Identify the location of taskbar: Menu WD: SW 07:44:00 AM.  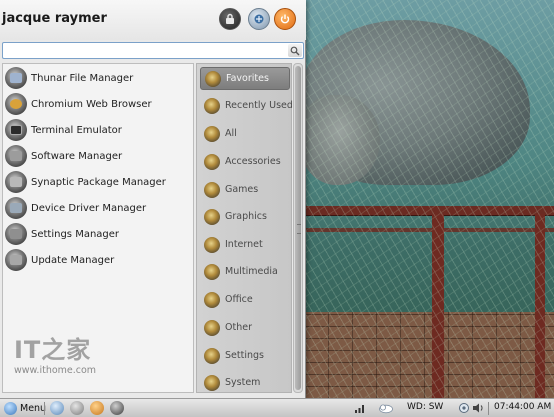
(277, 407).